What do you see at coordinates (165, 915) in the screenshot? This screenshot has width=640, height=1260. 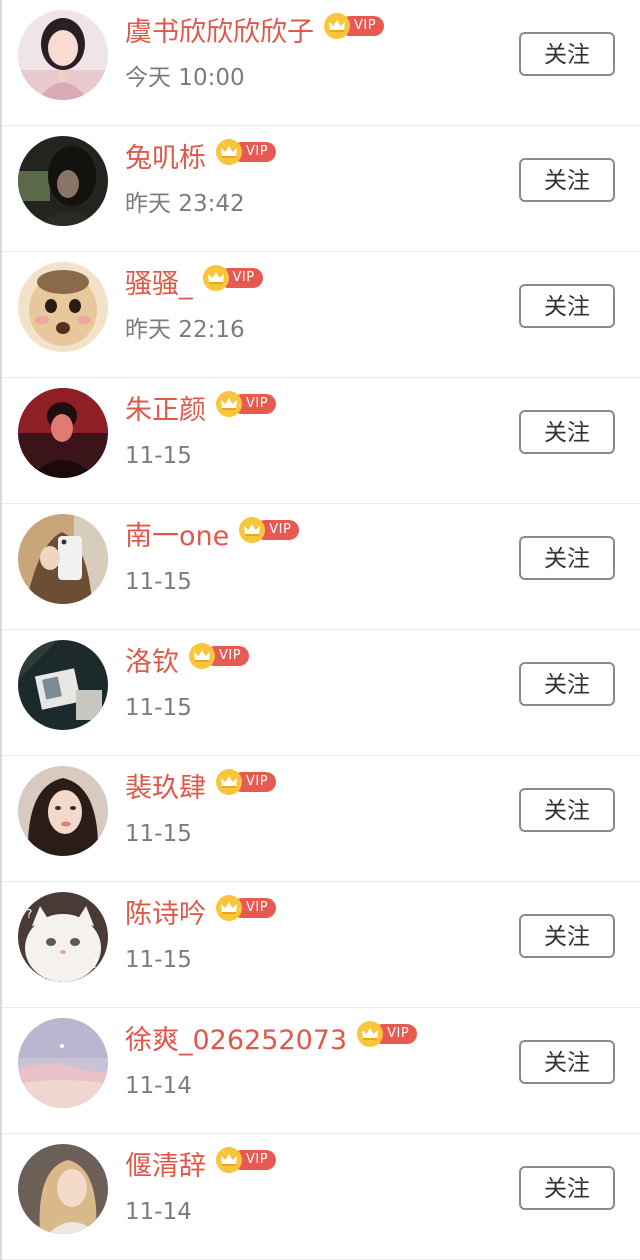 I see `user-name: 陈诗吟` at bounding box center [165, 915].